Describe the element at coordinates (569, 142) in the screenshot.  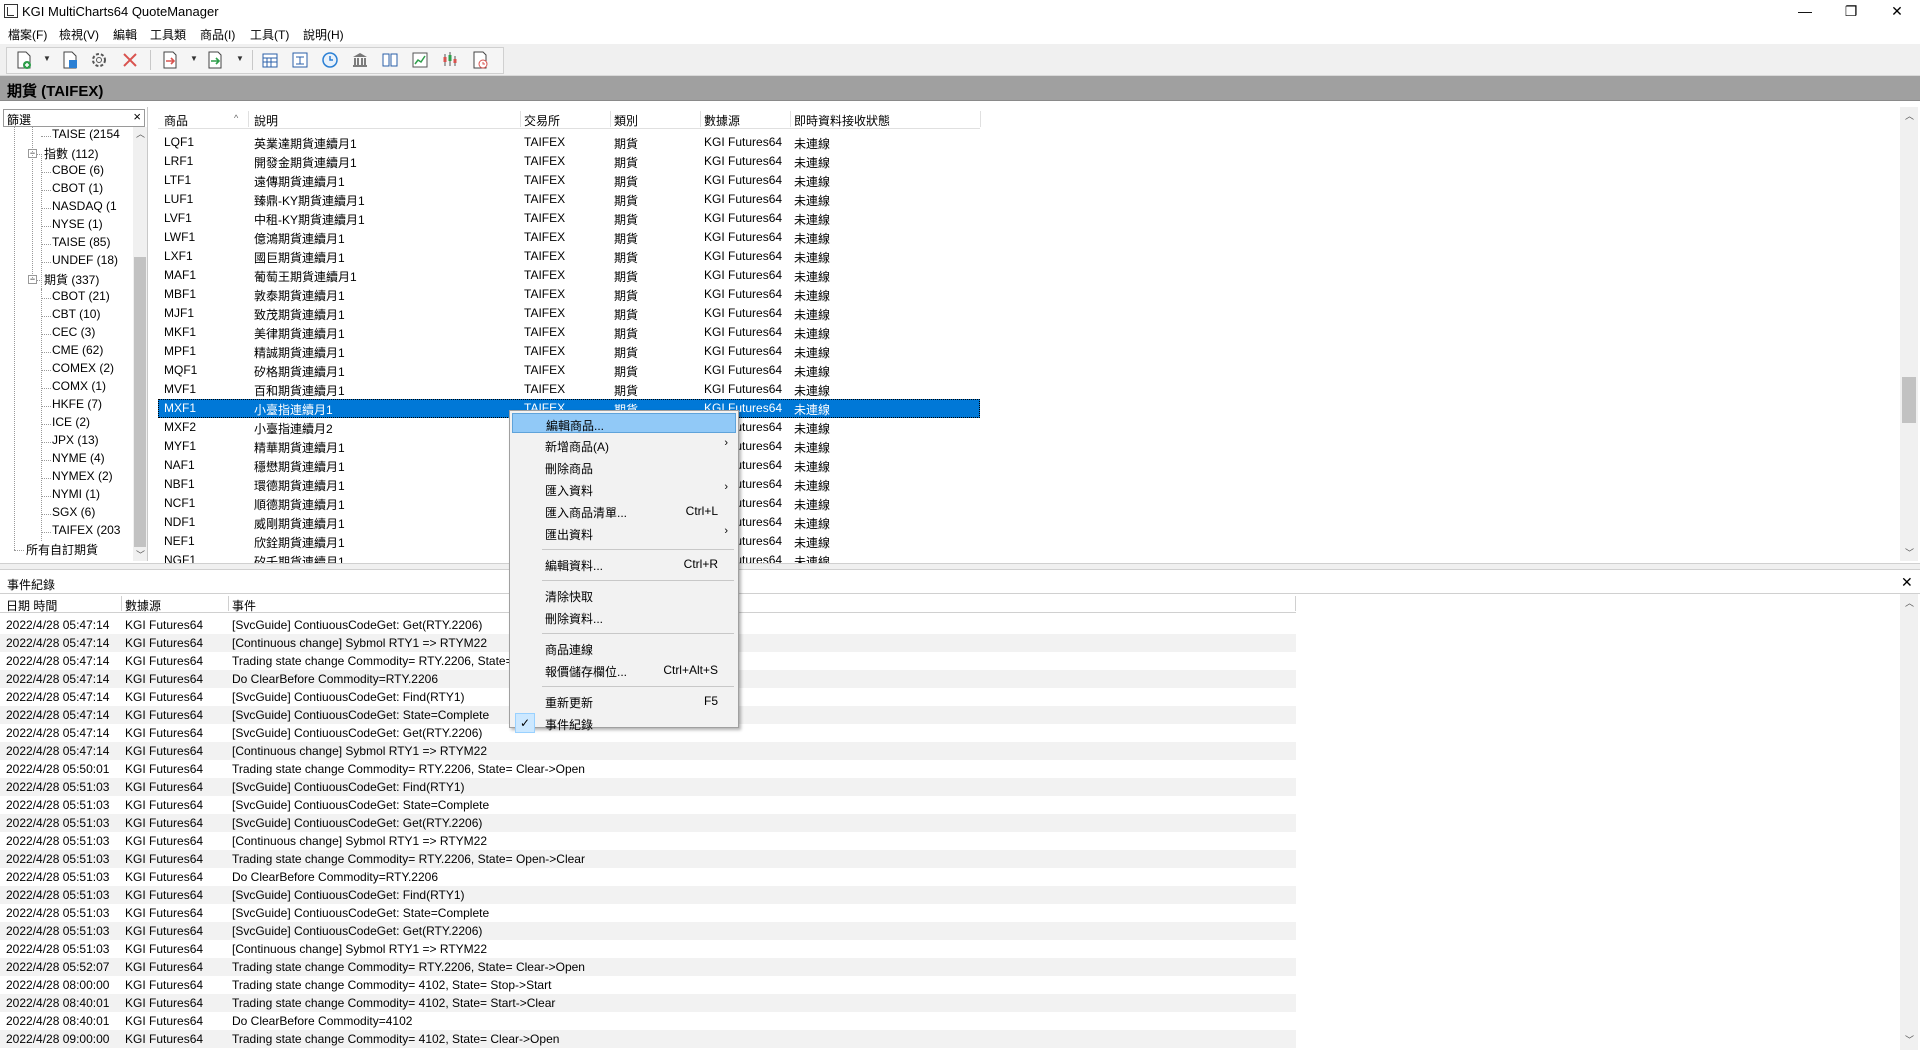
I see `table-row: LQF1 英業達期貨連續月1 TAIFEX 期貨 KGI Futures64 未連線` at that location.